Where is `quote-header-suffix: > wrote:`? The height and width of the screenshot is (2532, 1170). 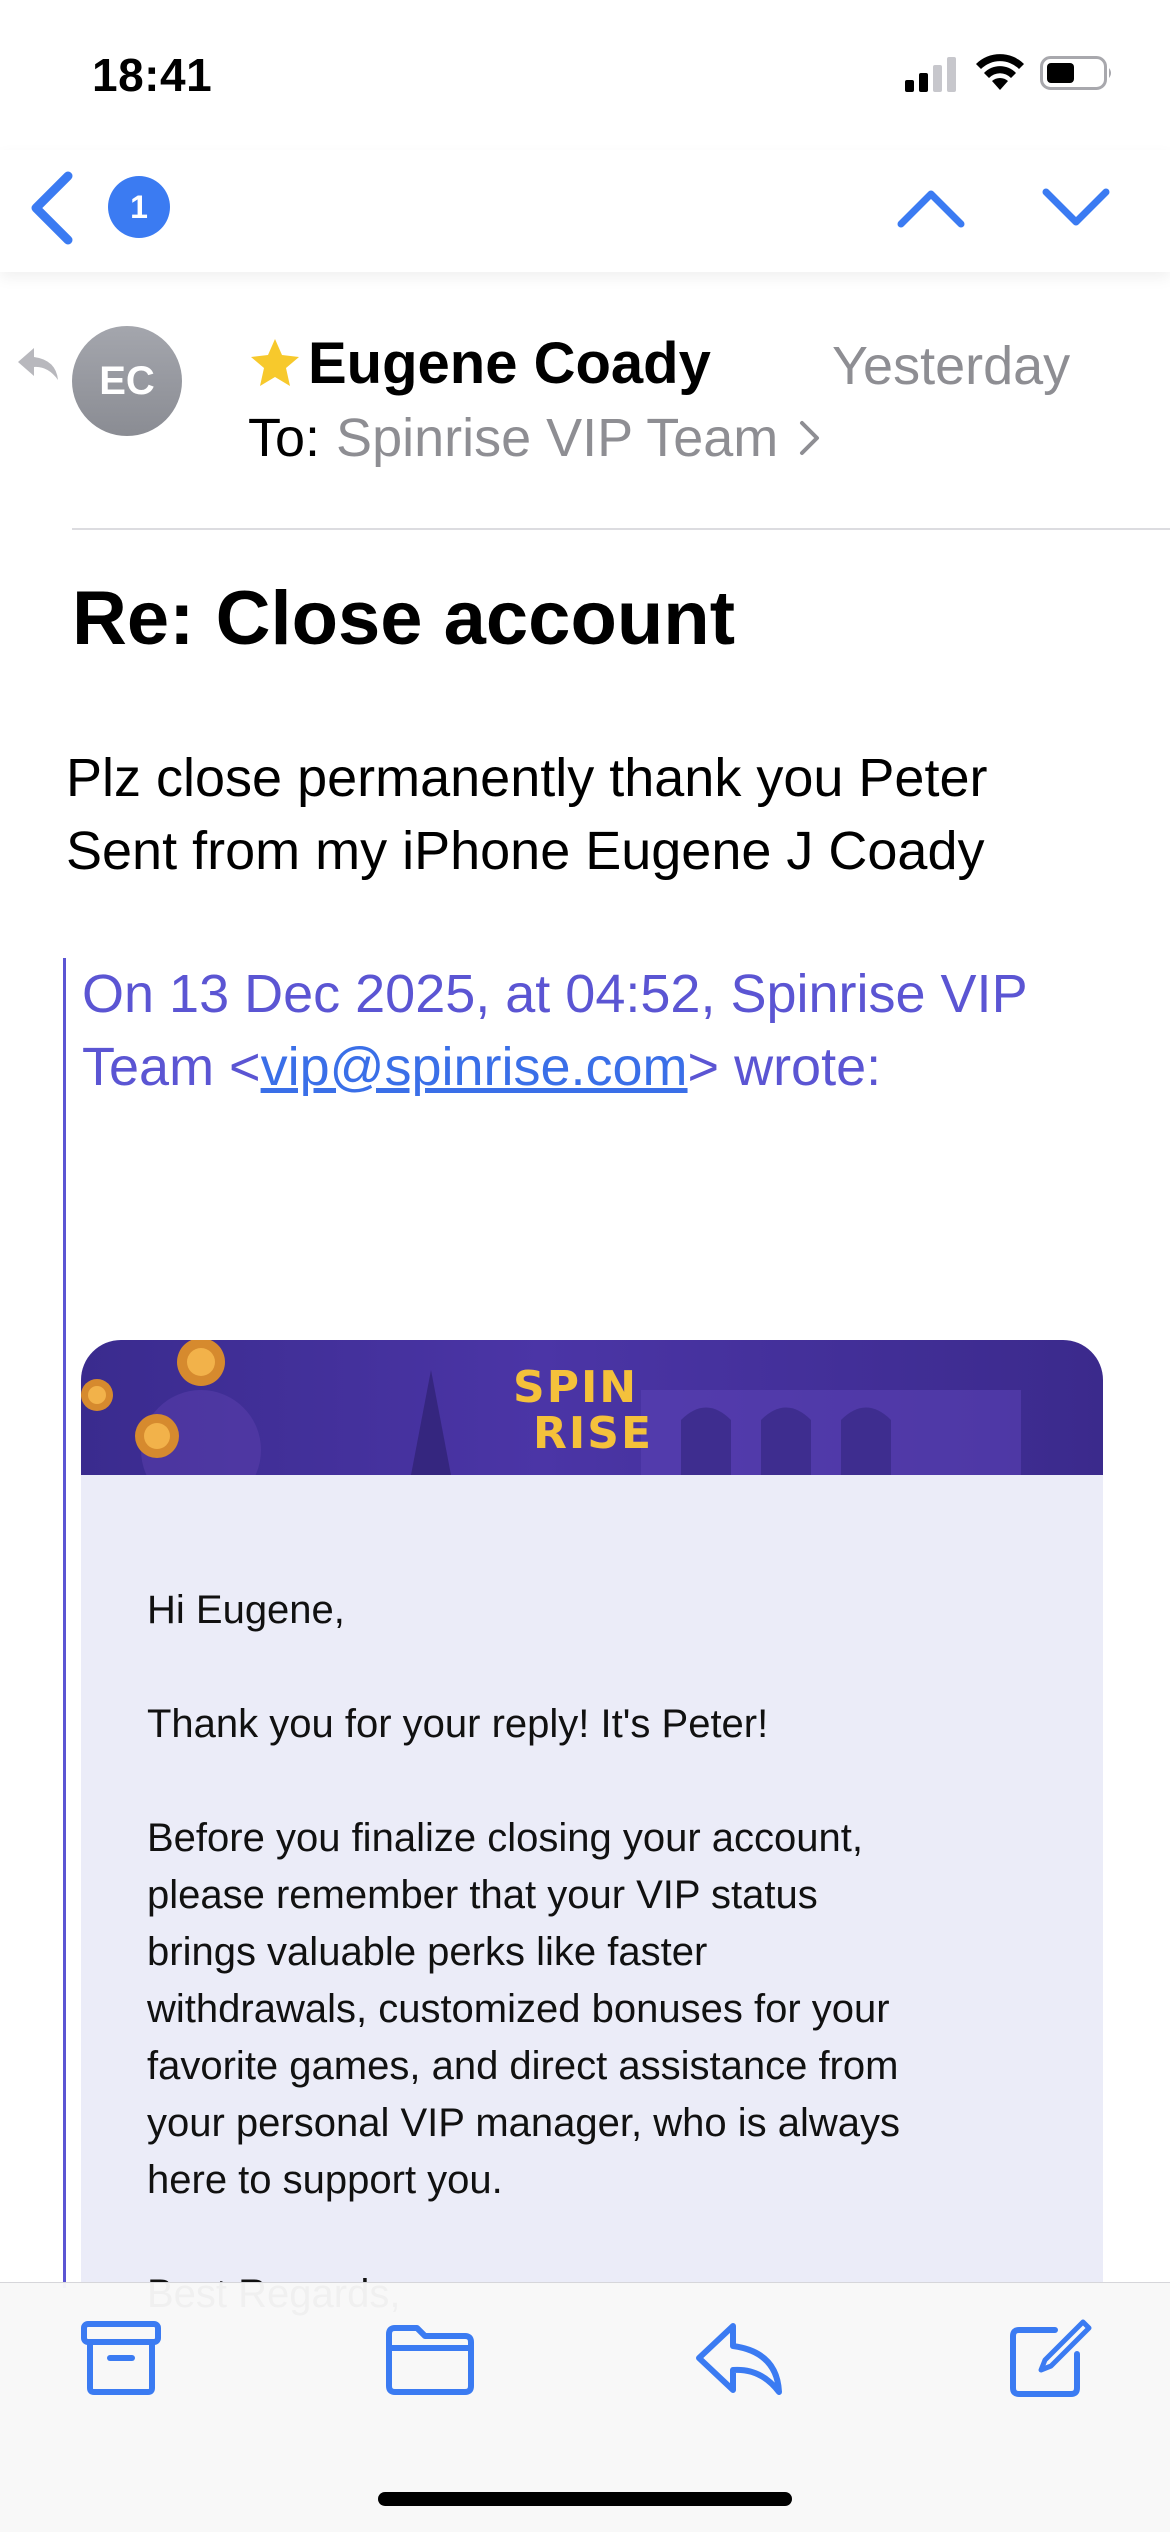 quote-header-suffix: > wrote: is located at coordinates (784, 1067).